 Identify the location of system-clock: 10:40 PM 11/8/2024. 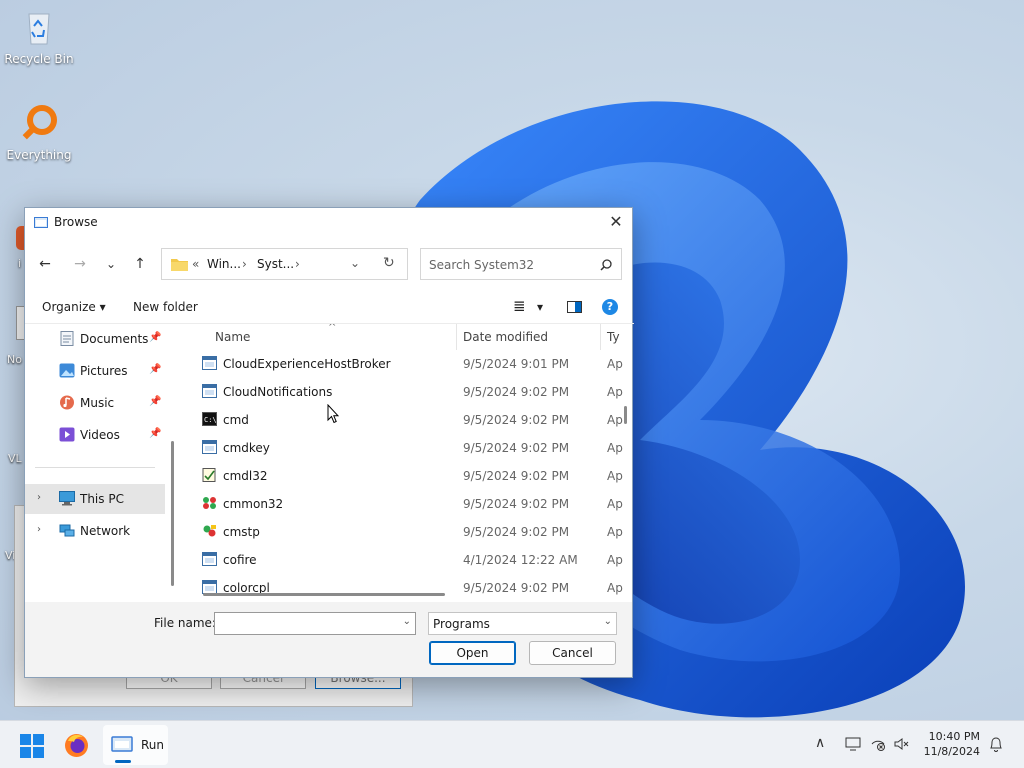
(952, 744).